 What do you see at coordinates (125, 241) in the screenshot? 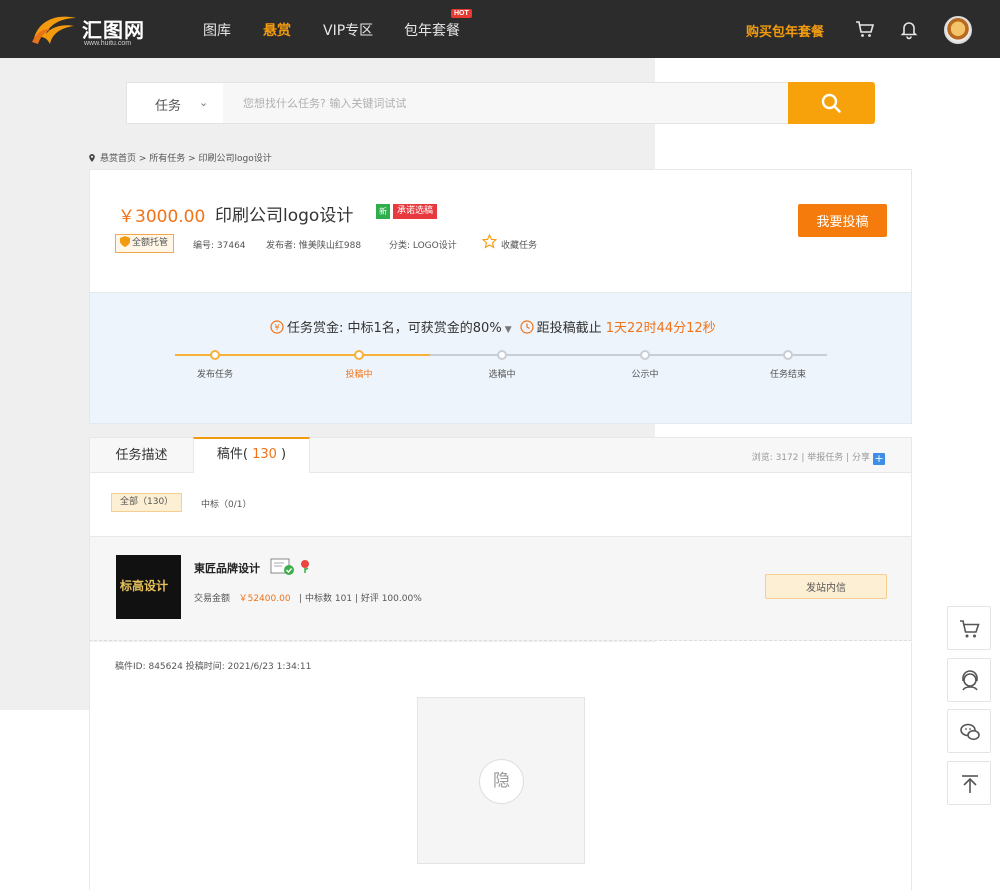
I see `shield-icon` at bounding box center [125, 241].